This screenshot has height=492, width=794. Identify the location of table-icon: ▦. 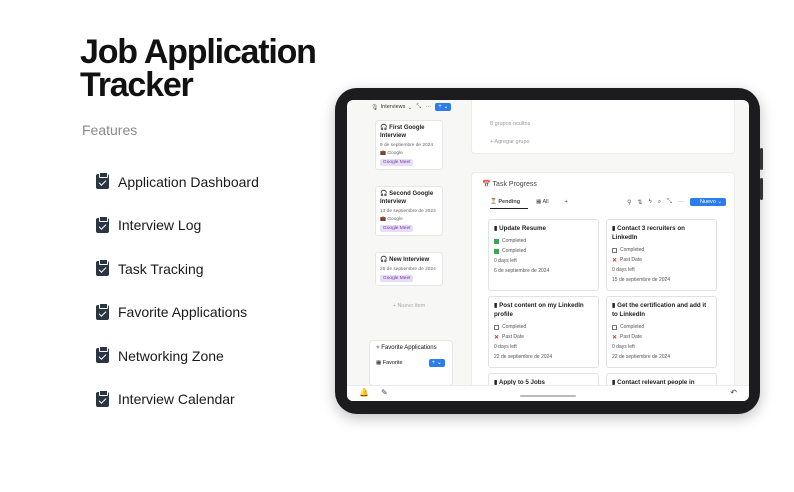
(379, 363).